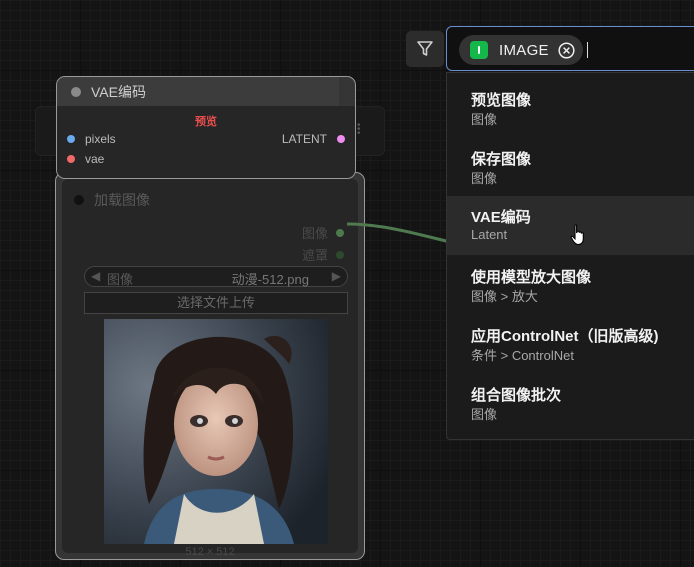  What do you see at coordinates (304, 139) in the screenshot?
I see `output-label-latent: LATENT` at bounding box center [304, 139].